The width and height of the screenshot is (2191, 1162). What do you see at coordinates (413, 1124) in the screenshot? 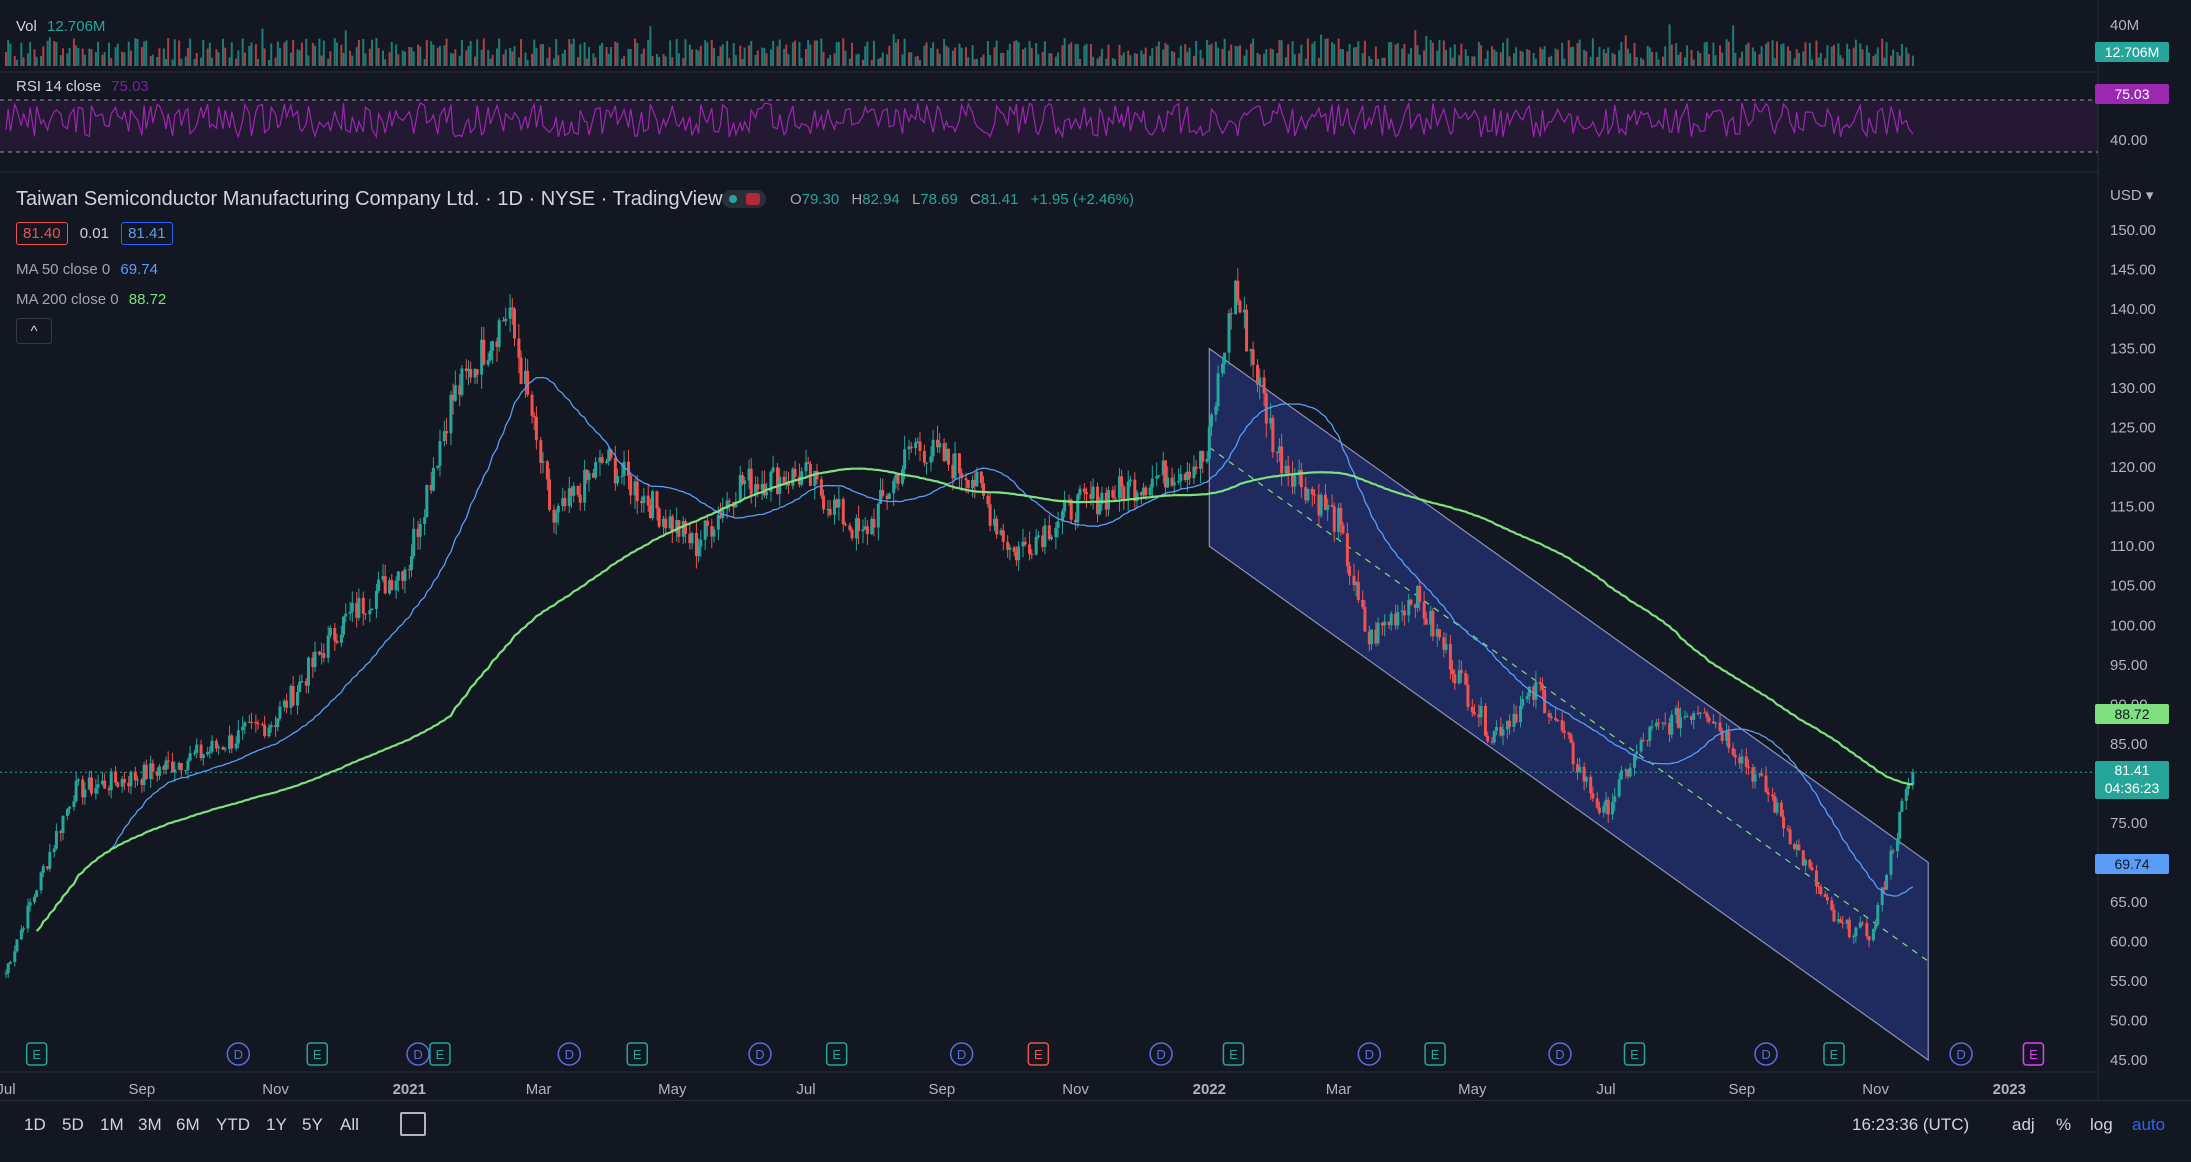
I see `goto-date-icon` at bounding box center [413, 1124].